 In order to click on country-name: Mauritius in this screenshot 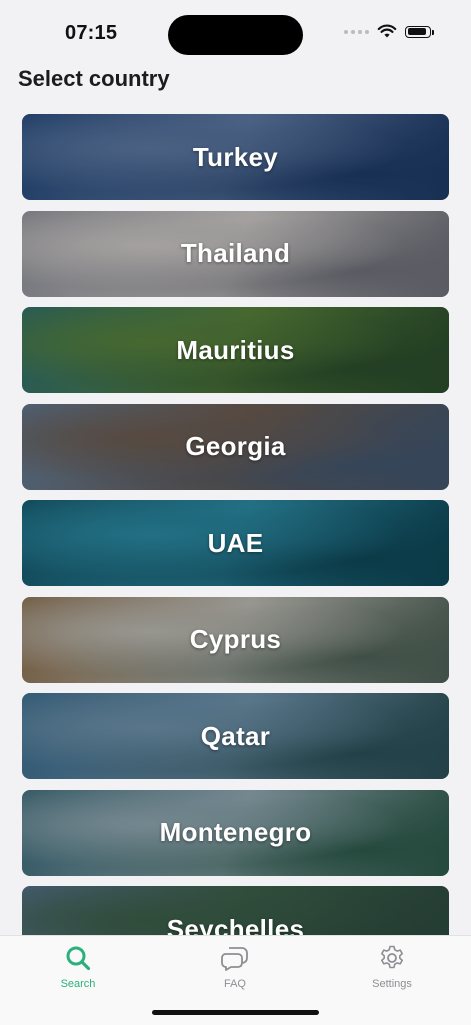, I will do `click(235, 349)`.